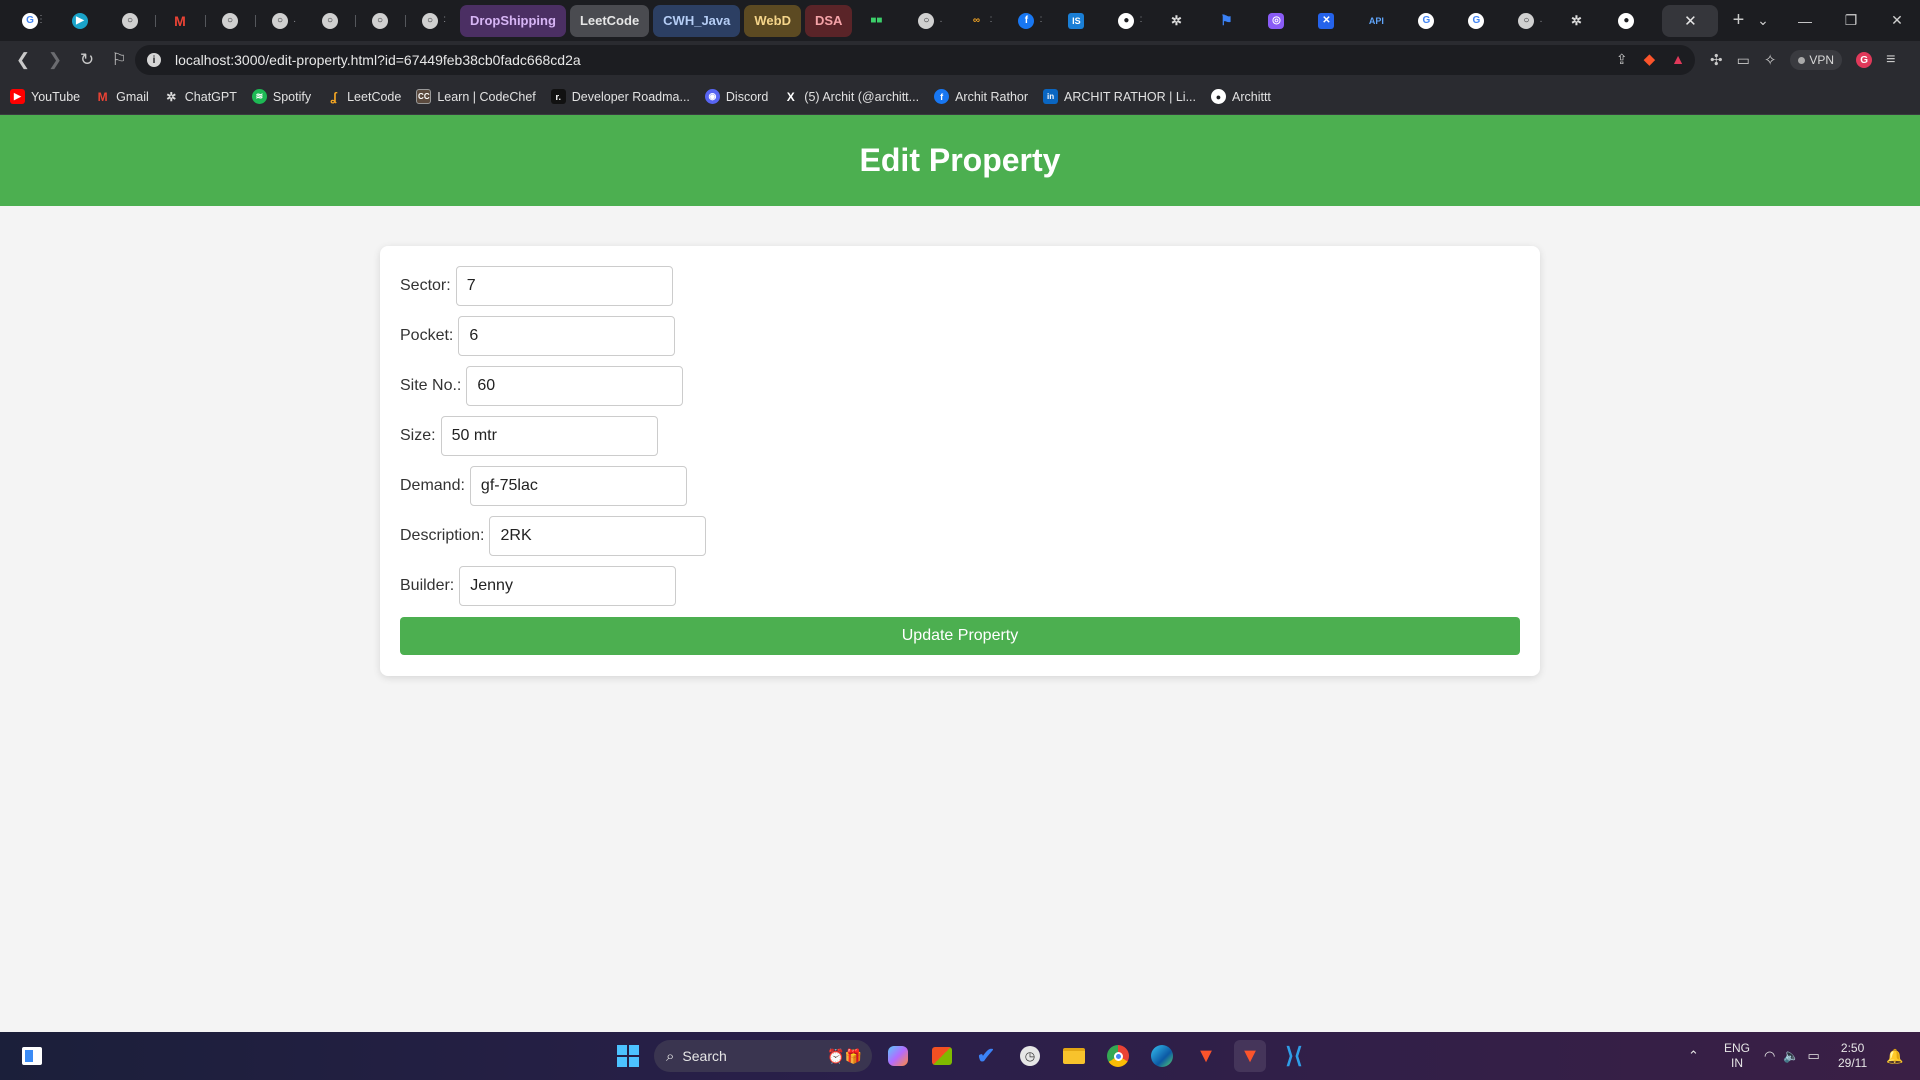 This screenshot has height=1080, width=1920. What do you see at coordinates (1526, 21) in the screenshot?
I see `tab-globe-8: ○.` at bounding box center [1526, 21].